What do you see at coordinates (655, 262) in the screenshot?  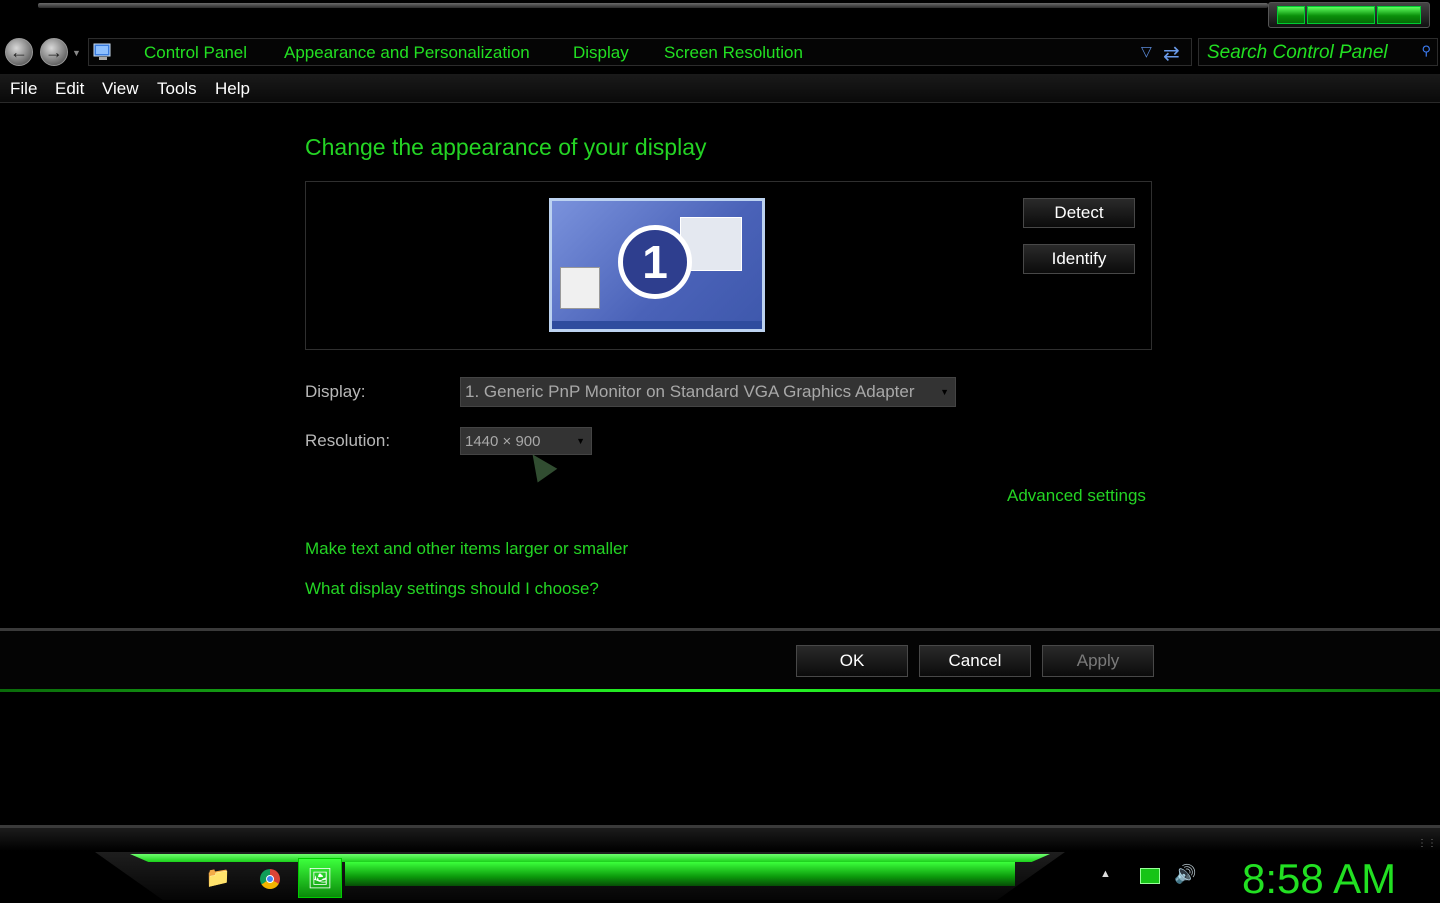 I see `monitor-number: 1` at bounding box center [655, 262].